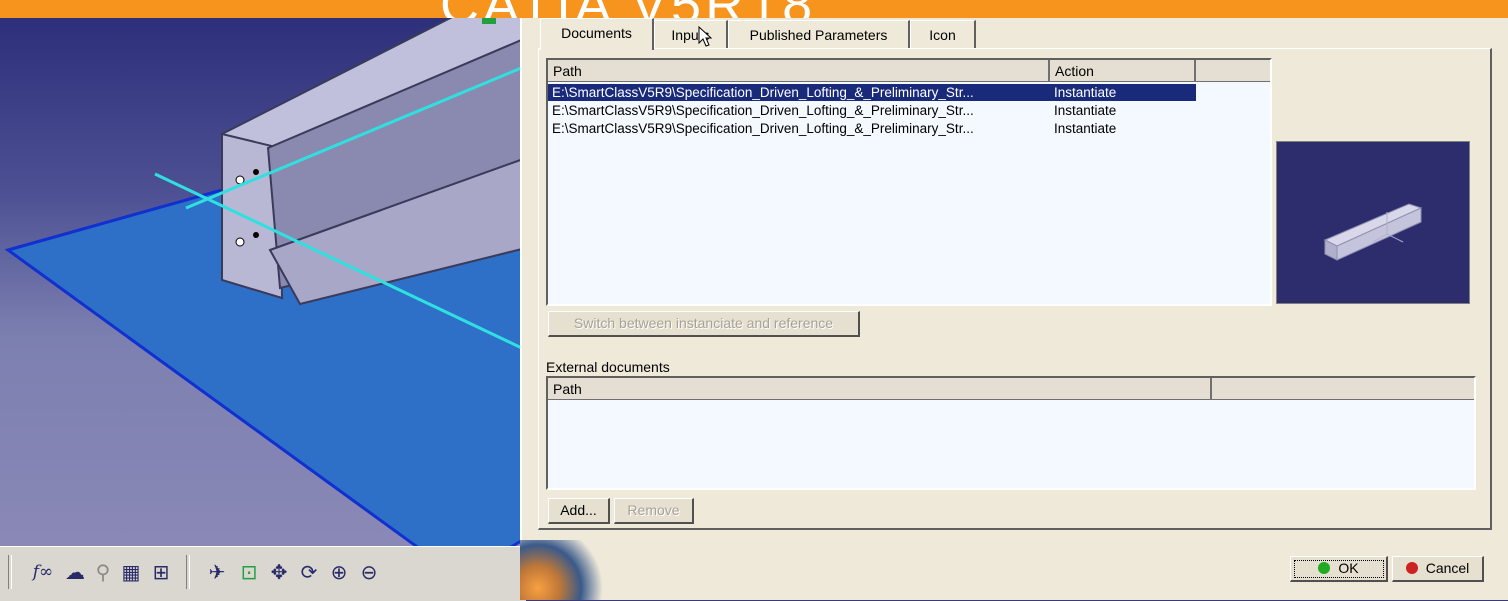  Describe the element at coordinates (608, 367) in the screenshot. I see `external-documents-label: External documents` at that location.